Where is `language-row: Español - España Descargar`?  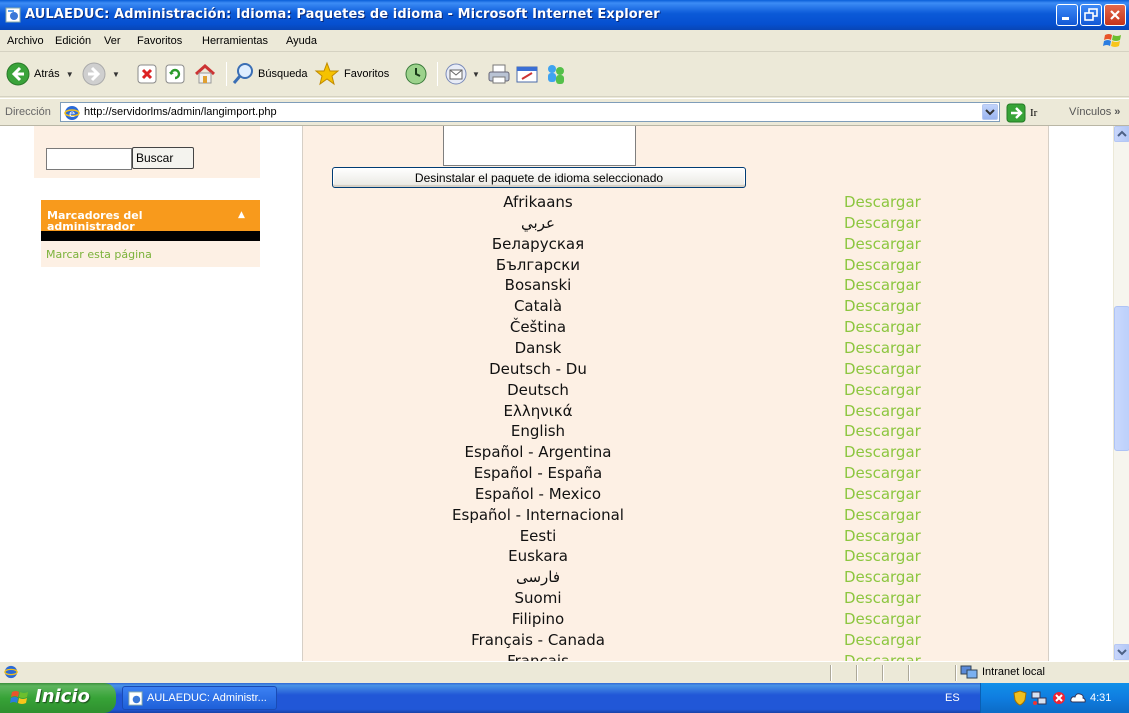
language-row: Español - España Descargar is located at coordinates (676, 473).